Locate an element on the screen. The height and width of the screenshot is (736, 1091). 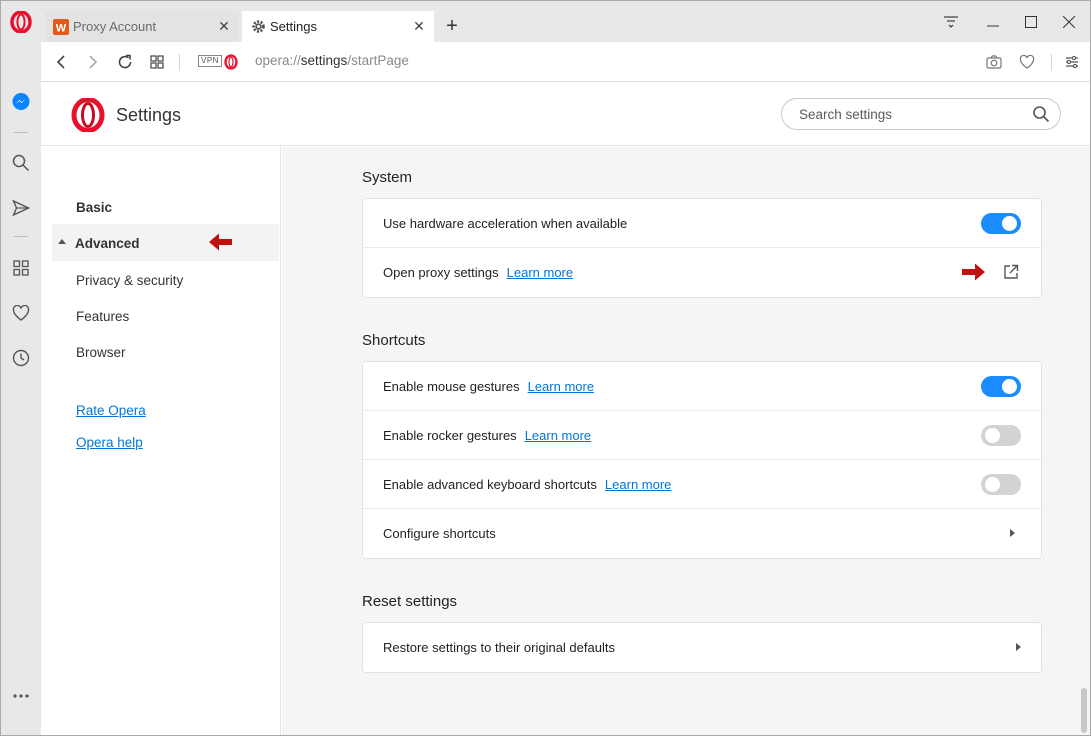
row-label: Open proxy settings is located at coordinates (441, 272).